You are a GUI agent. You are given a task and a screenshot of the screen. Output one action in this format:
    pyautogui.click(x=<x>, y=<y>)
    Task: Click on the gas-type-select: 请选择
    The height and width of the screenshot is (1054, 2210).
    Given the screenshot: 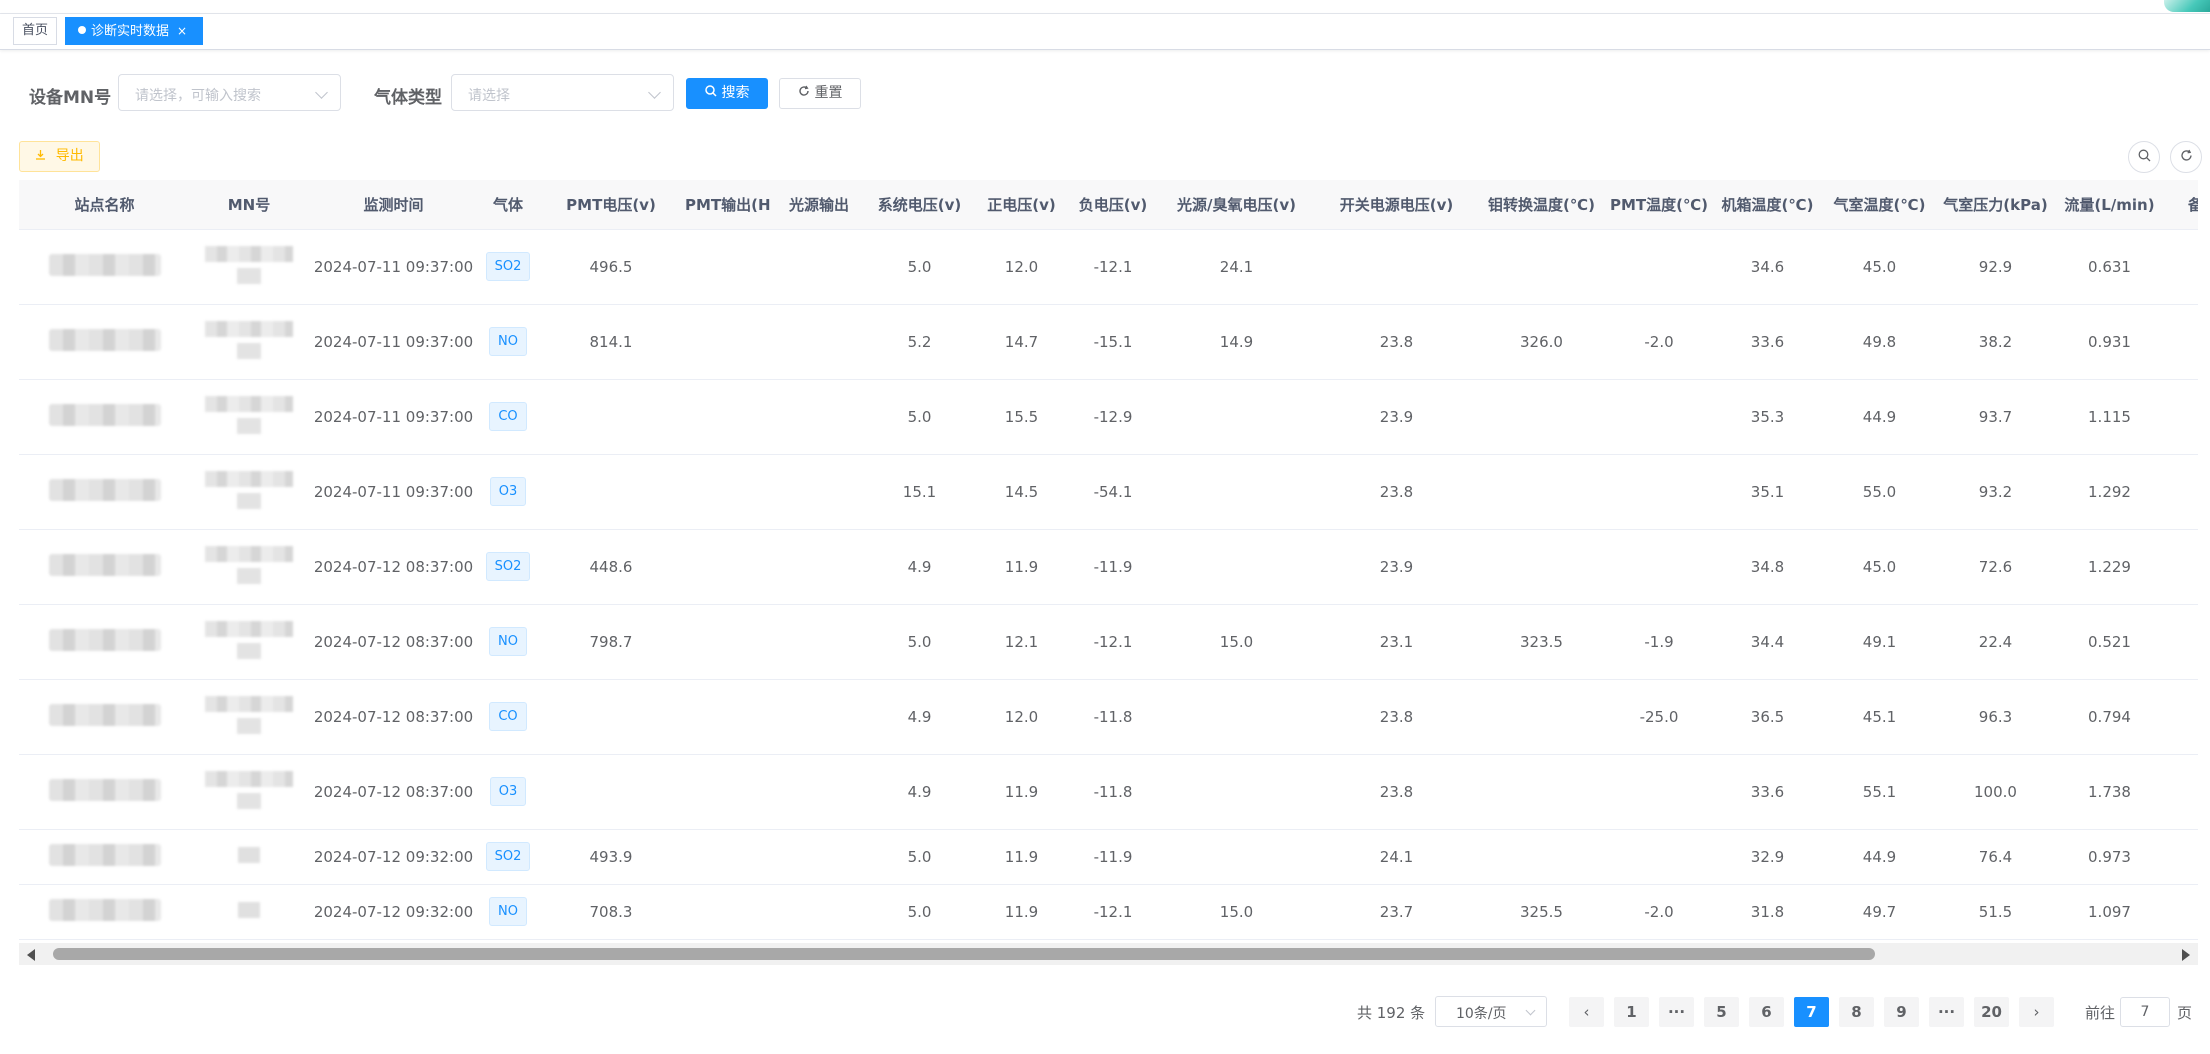 What is the action you would take?
    pyautogui.click(x=562, y=92)
    